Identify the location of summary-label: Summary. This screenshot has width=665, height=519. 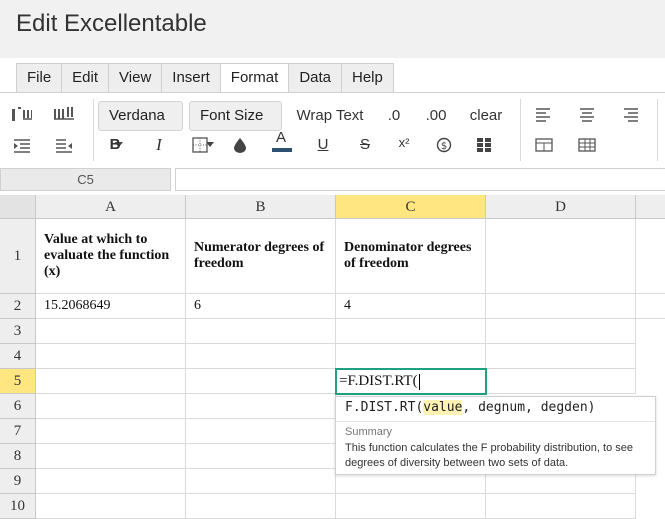
(369, 432).